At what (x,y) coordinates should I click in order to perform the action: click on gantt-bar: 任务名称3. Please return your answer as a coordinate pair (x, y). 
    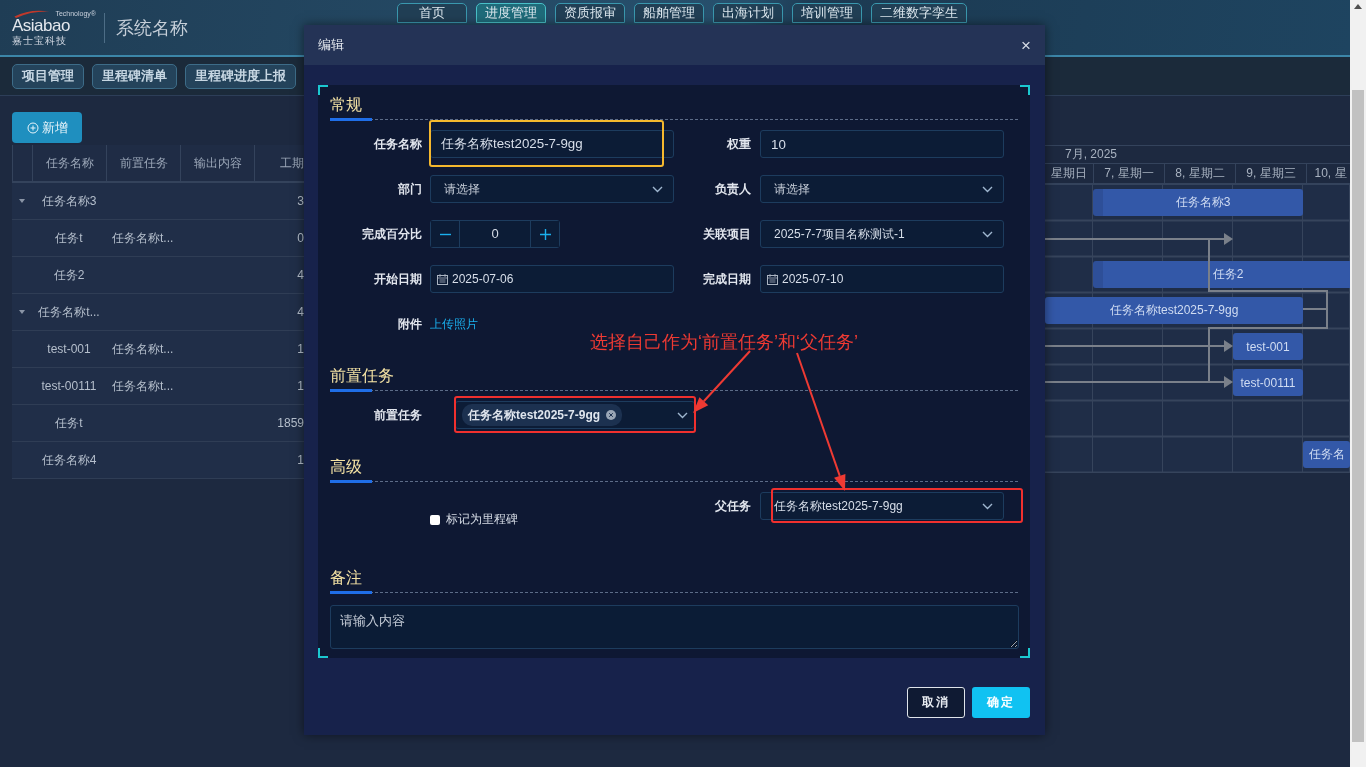
    Looking at the image, I should click on (1198, 202).